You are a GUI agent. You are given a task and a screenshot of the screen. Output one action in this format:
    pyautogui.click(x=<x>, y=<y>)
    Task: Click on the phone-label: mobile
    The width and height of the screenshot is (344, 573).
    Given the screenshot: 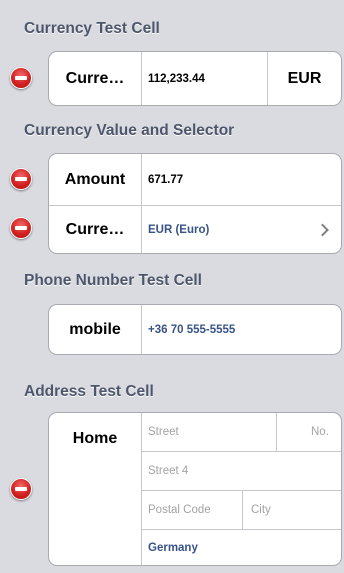 What is the action you would take?
    pyautogui.click(x=95, y=329)
    